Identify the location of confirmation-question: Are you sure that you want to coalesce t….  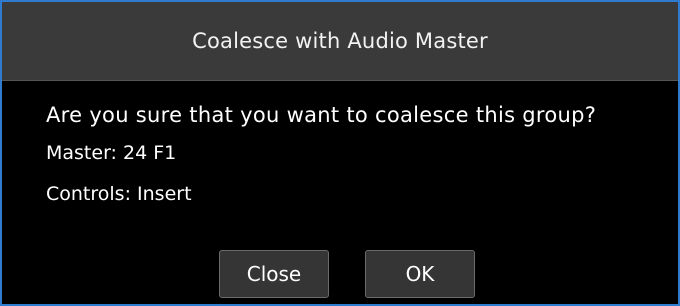
(321, 115).